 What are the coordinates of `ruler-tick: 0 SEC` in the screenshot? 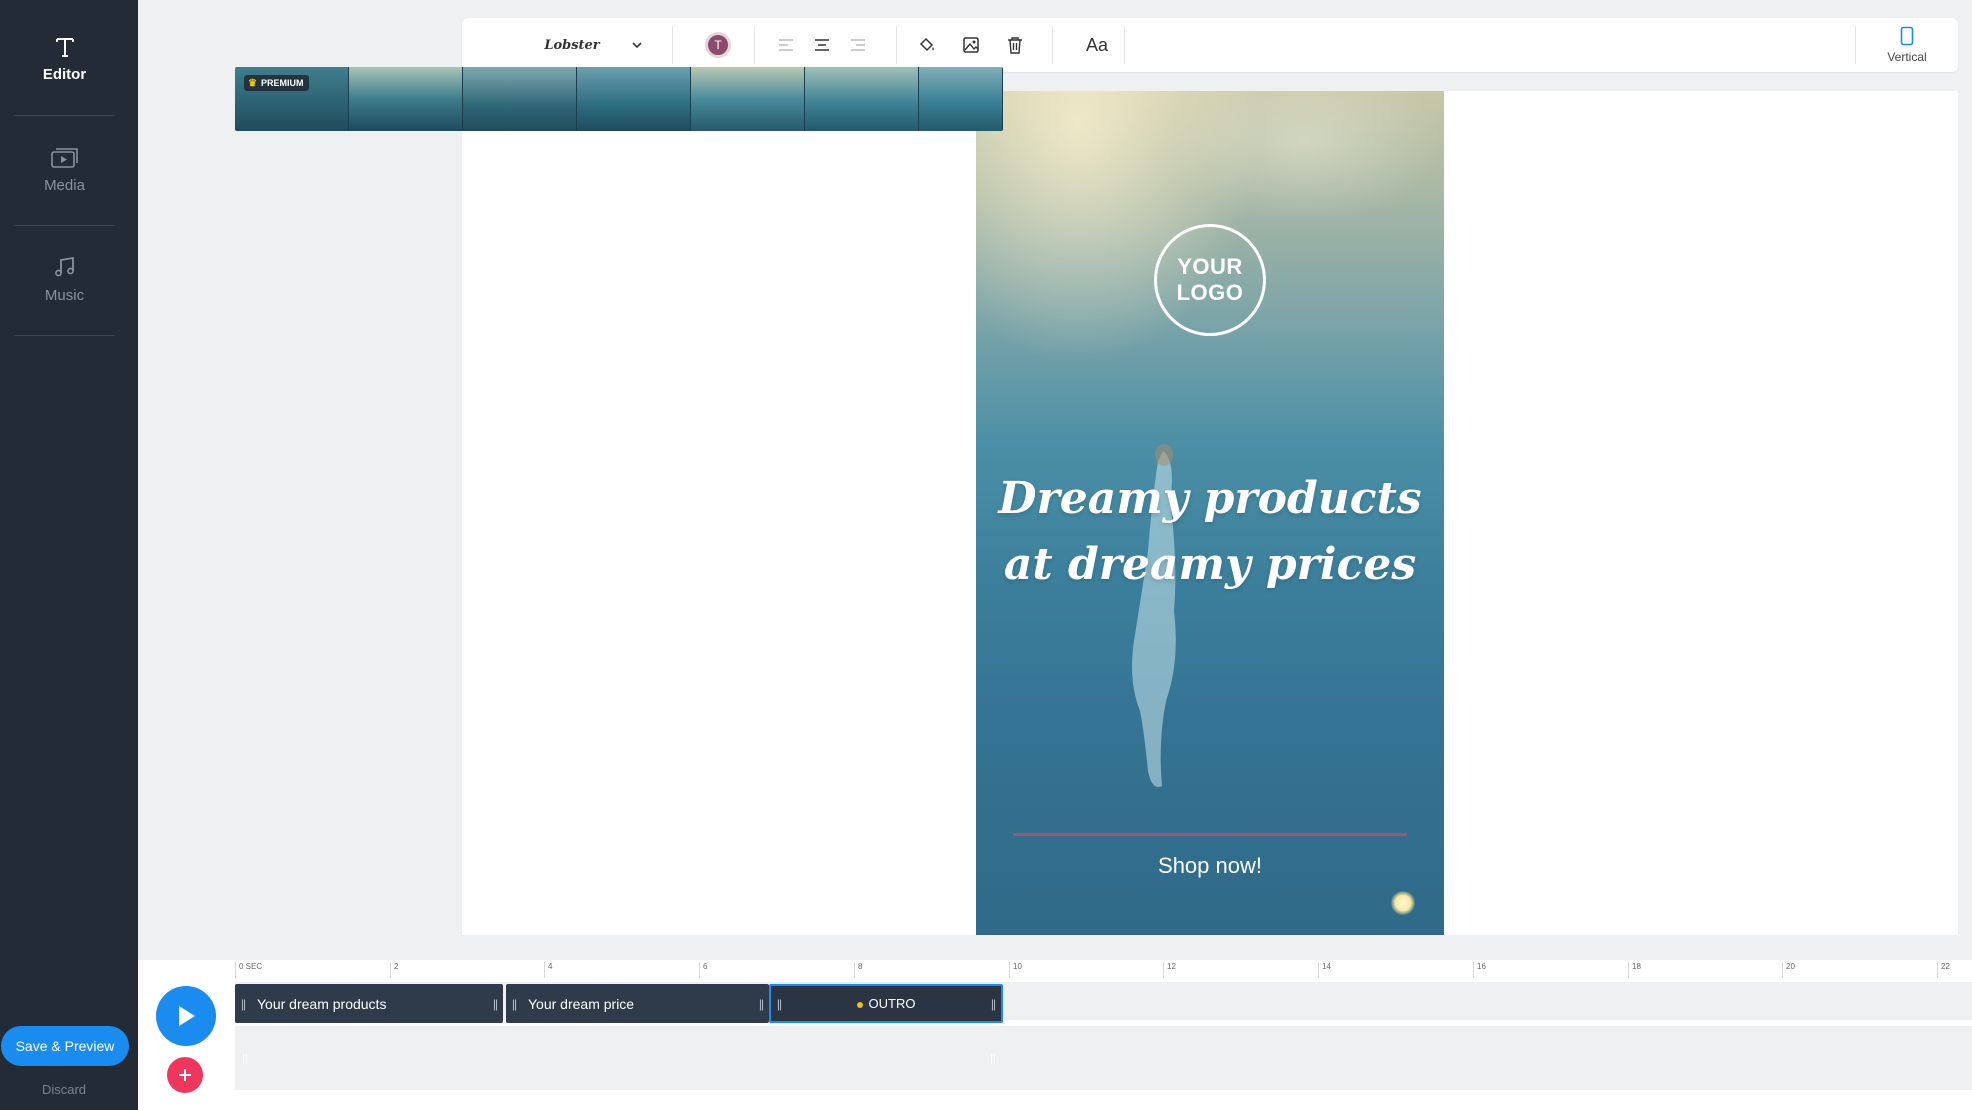 It's located at (248, 970).